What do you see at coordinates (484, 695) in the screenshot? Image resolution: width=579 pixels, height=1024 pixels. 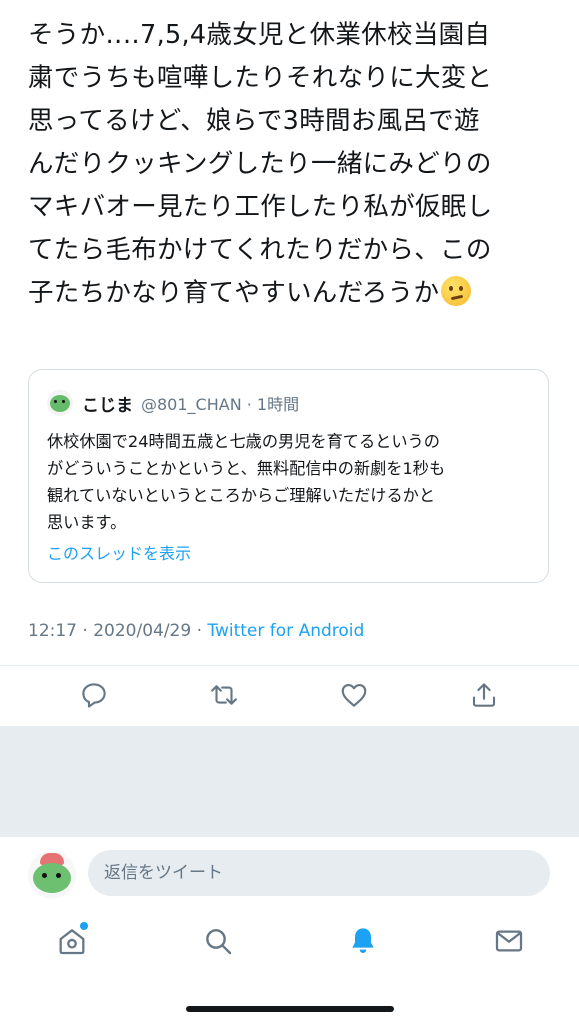 I see `share-icon` at bounding box center [484, 695].